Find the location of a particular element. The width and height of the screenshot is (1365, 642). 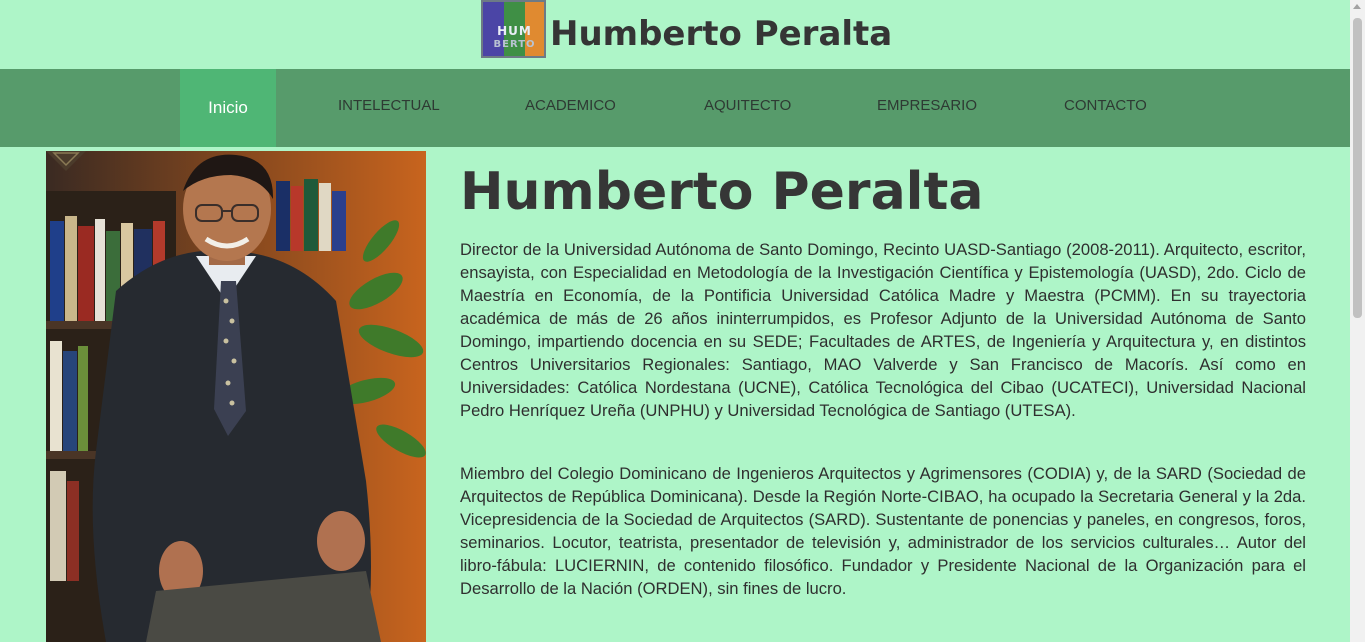

nav-item-empresario: EMPRESARIO is located at coordinates (927, 108).